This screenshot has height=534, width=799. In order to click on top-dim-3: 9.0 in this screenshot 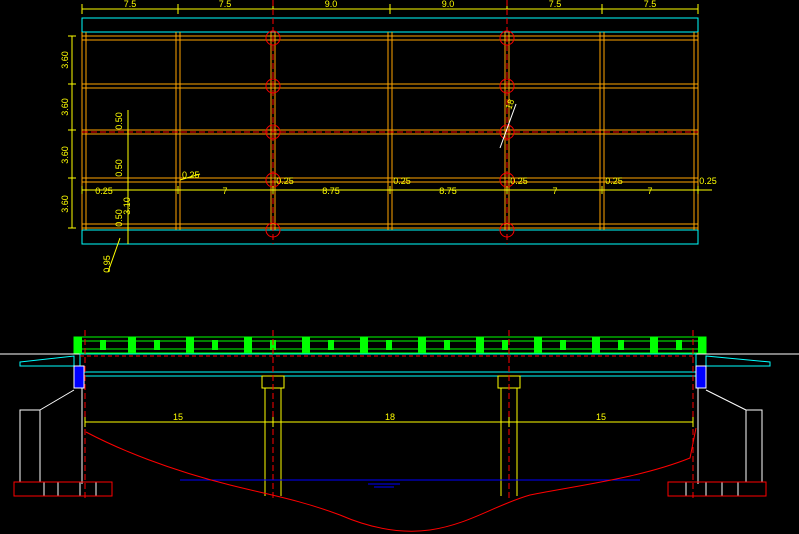, I will do `click(331, 4)`.